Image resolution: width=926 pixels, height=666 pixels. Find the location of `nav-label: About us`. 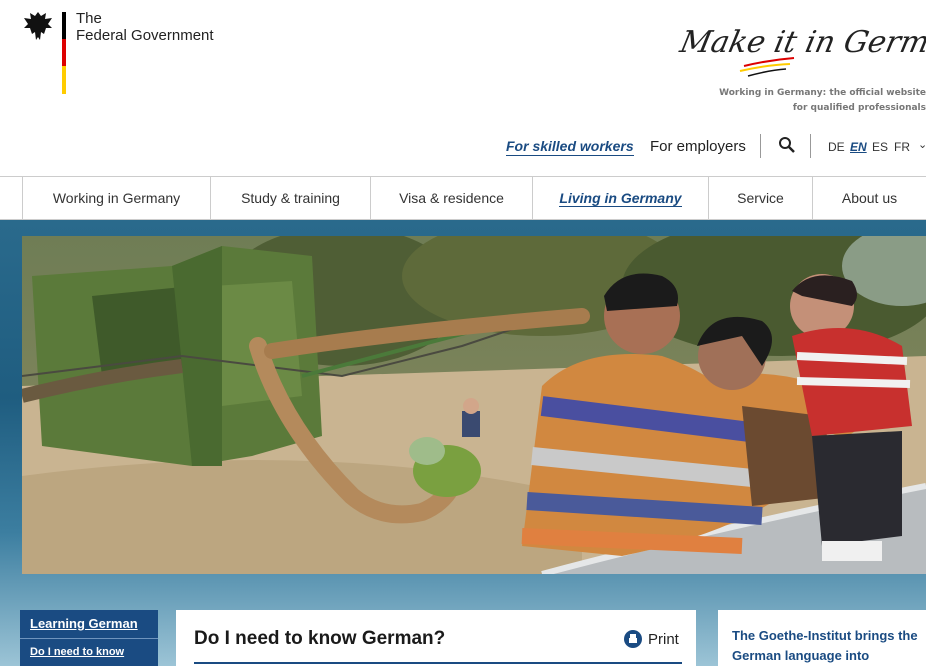

nav-label: About us is located at coordinates (869, 198).